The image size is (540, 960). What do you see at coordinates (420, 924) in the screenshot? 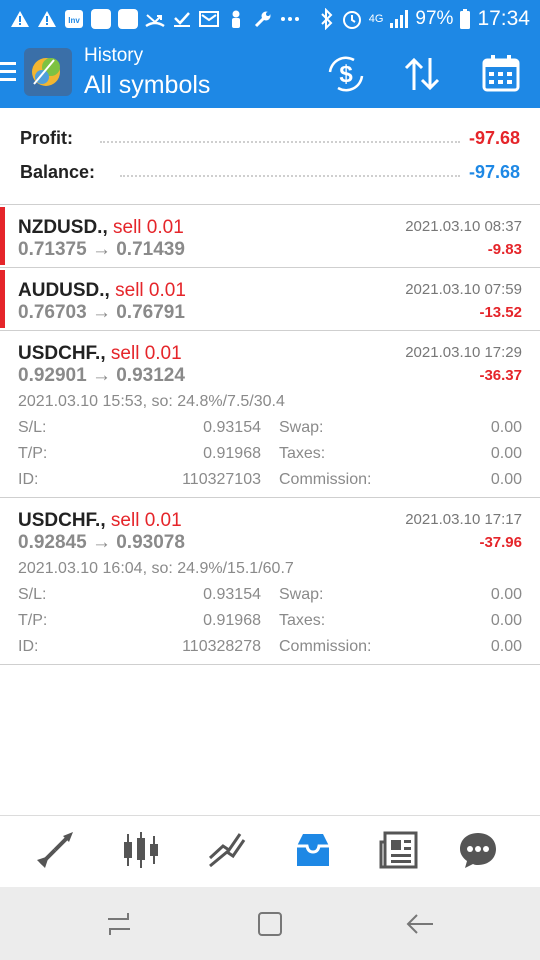
I see `back-icon` at bounding box center [420, 924].